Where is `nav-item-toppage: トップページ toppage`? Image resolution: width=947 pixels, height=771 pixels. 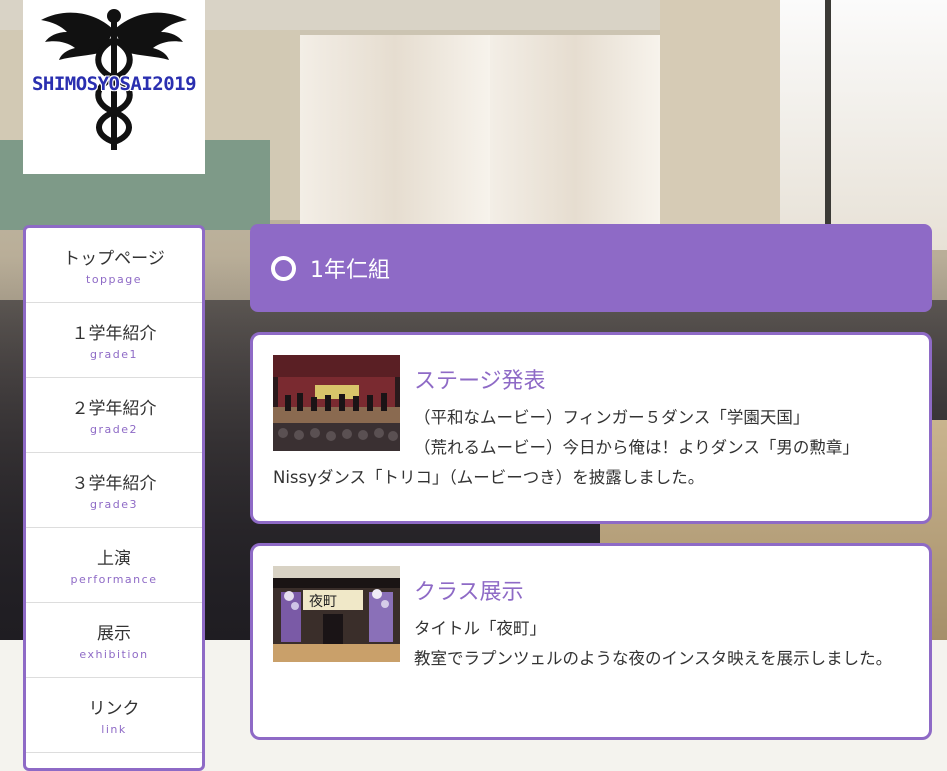
nav-item-toppage: トップページ toppage is located at coordinates (114, 265).